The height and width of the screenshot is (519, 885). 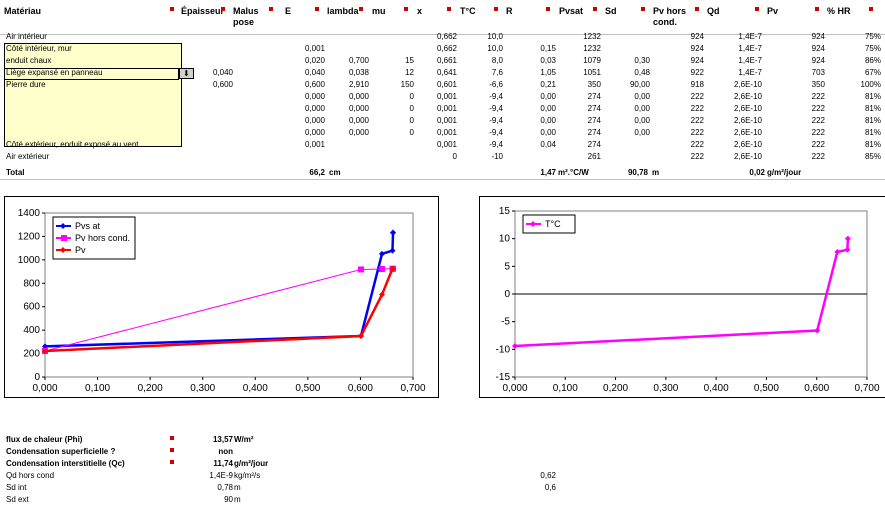 What do you see at coordinates (514, 388) in the screenshot?
I see `x-tick-label: 0,000` at bounding box center [514, 388].